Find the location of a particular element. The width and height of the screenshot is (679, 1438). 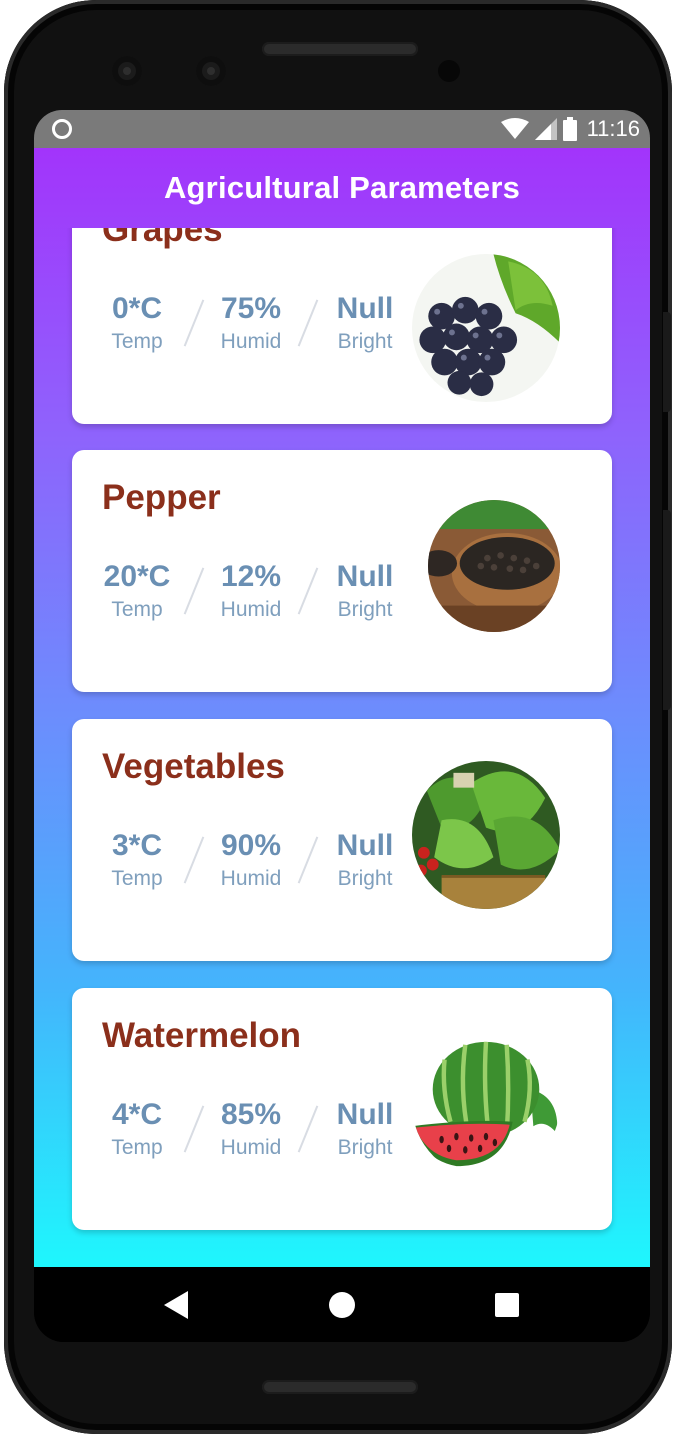

crop-stats: 3*C Temp 90% Humid Null Bright is located at coordinates (251, 861).